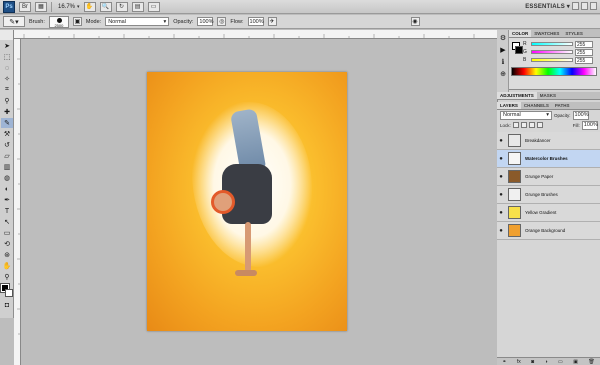  I want to click on screen-mode-icon: ▭, so click(153, 6).